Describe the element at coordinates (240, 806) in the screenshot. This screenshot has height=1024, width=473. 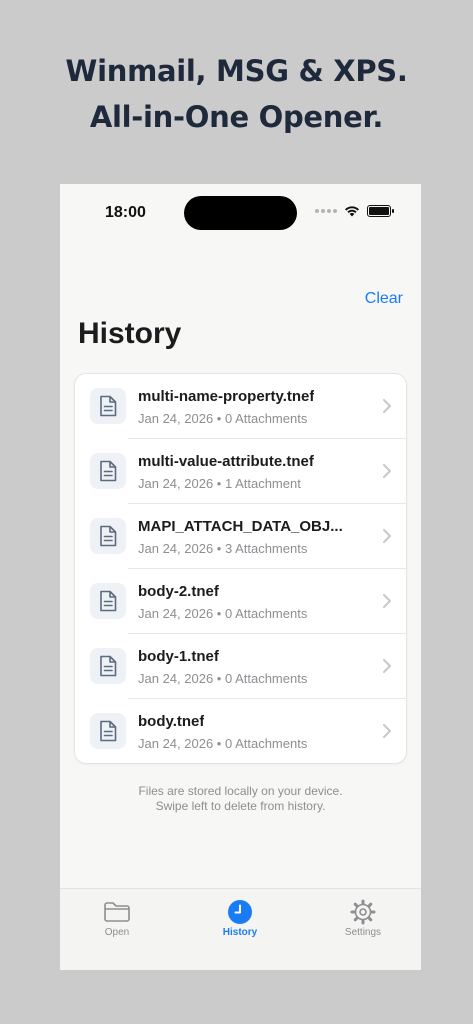
I see `storage-note-line-2: Swipe left to delete from history.` at that location.